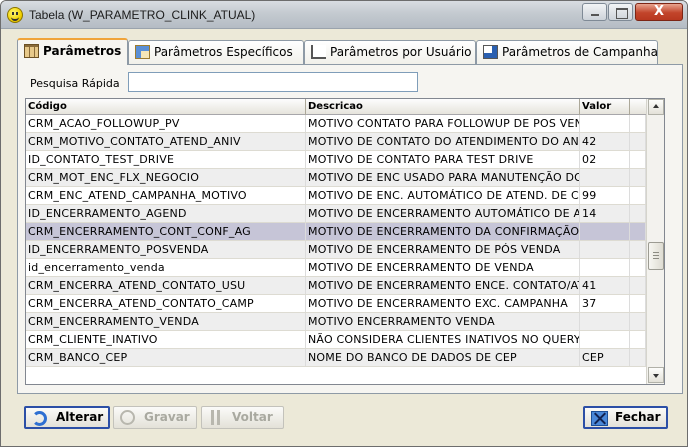 The image size is (688, 447). Describe the element at coordinates (166, 249) in the screenshot. I see `cell-codigo: ID_ENCERRAMENTO_POSVENDA` at that location.